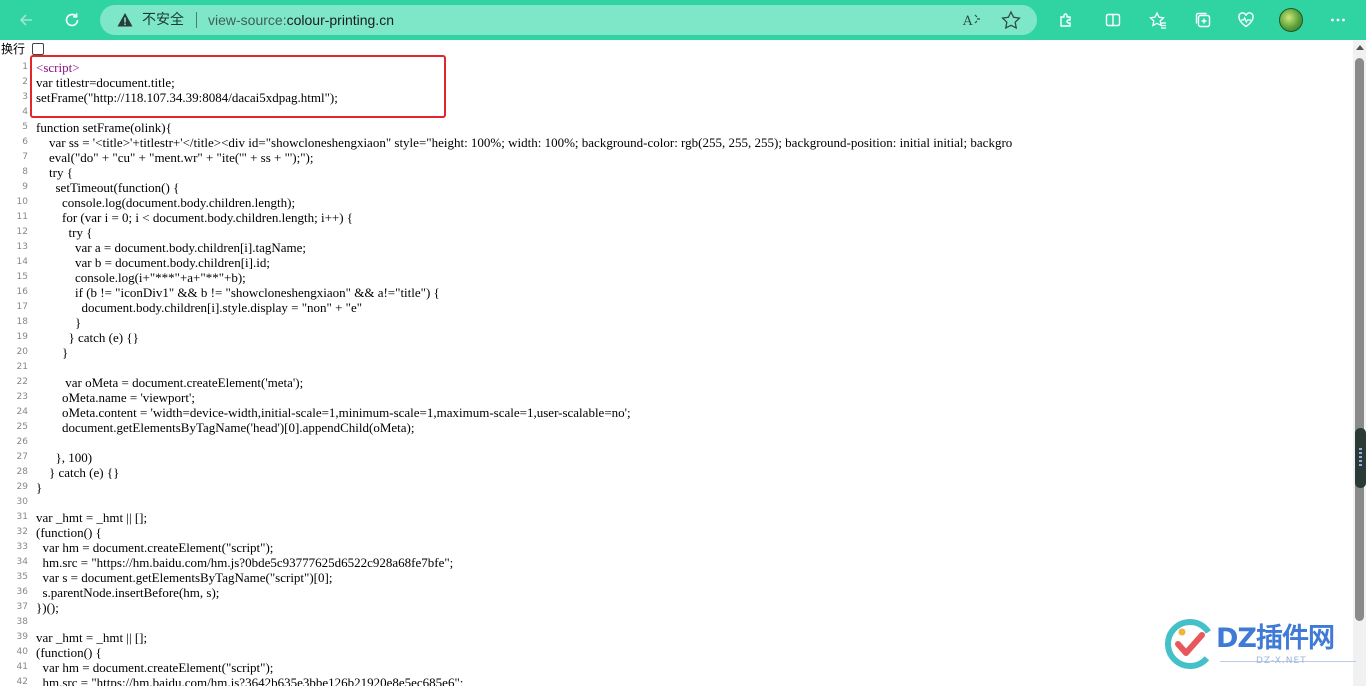 This screenshot has height=686, width=1366. I want to click on reload-button, so click(72, 20).